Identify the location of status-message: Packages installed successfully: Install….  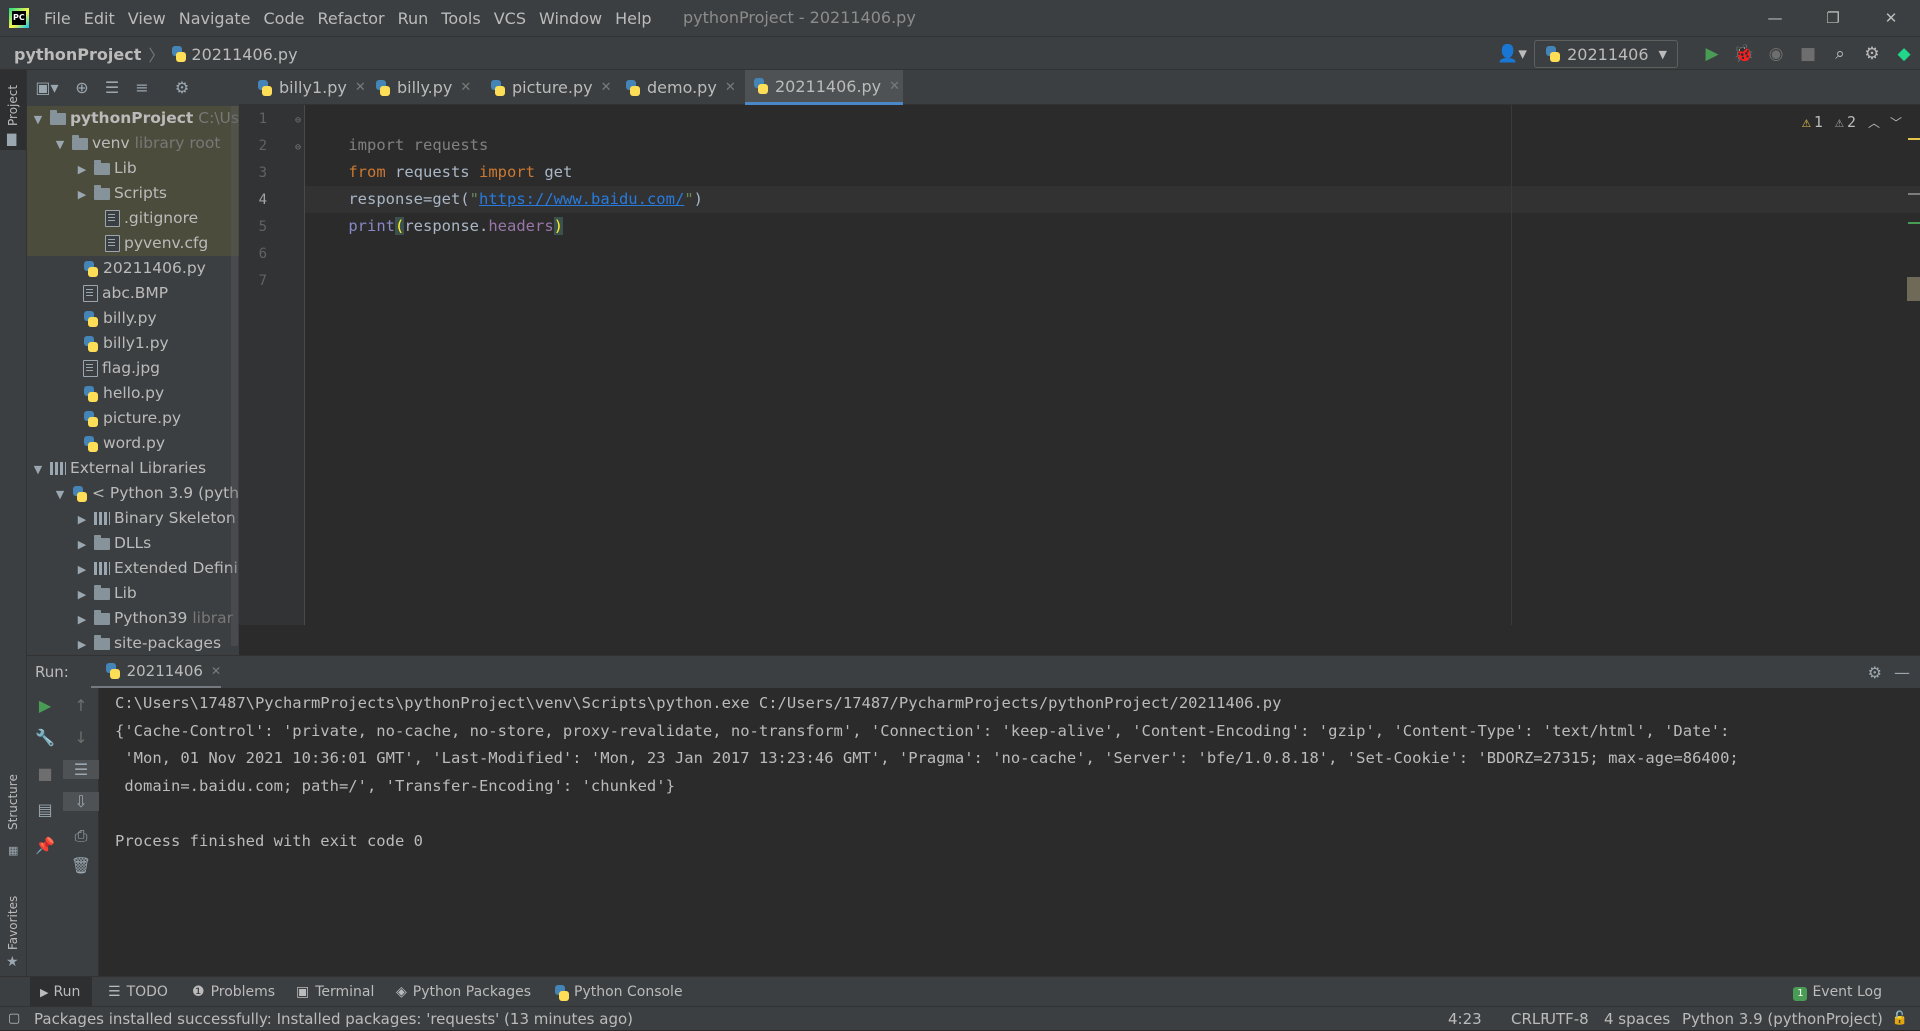
(333, 1019).